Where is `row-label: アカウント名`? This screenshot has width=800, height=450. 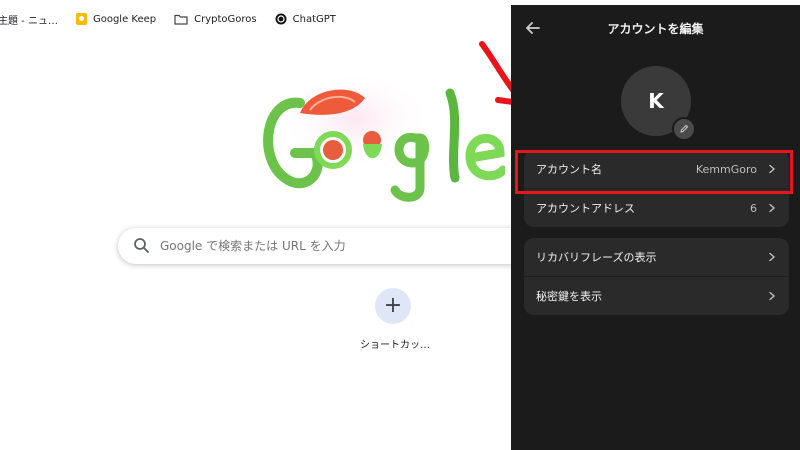
row-label: アカウント名 is located at coordinates (569, 169).